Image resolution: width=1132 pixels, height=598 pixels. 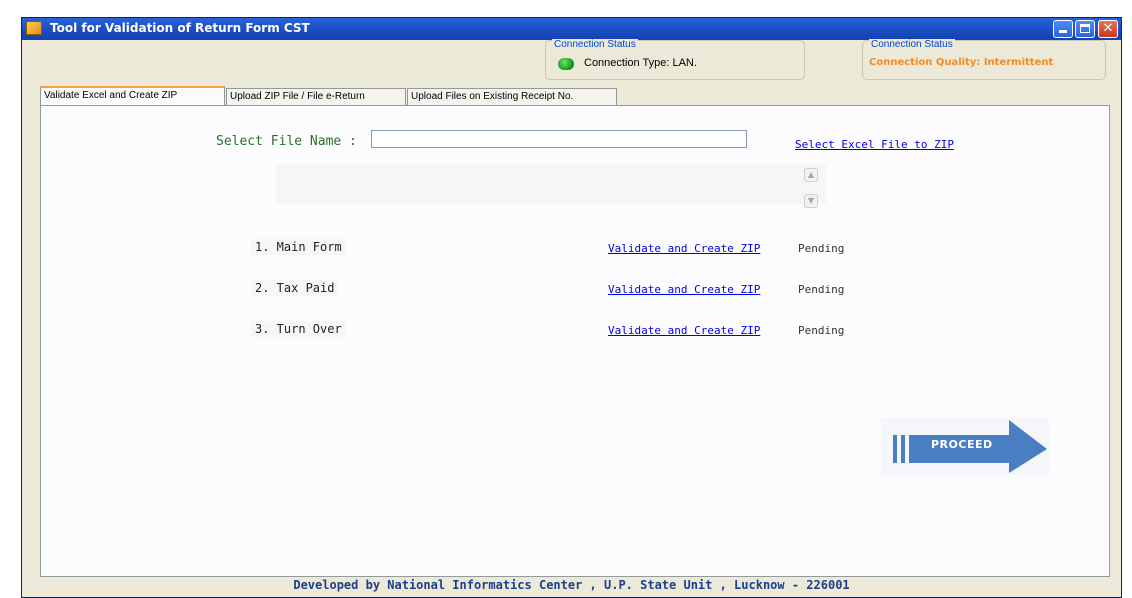 I want to click on tab-upload-existing-receipt: Upload Files on Existing Receipt No., so click(x=512, y=96).